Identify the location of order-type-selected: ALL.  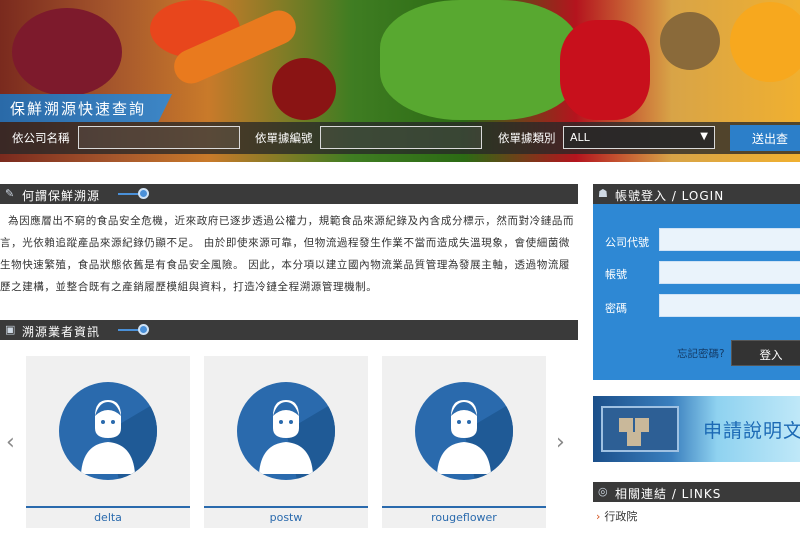
(580, 137).